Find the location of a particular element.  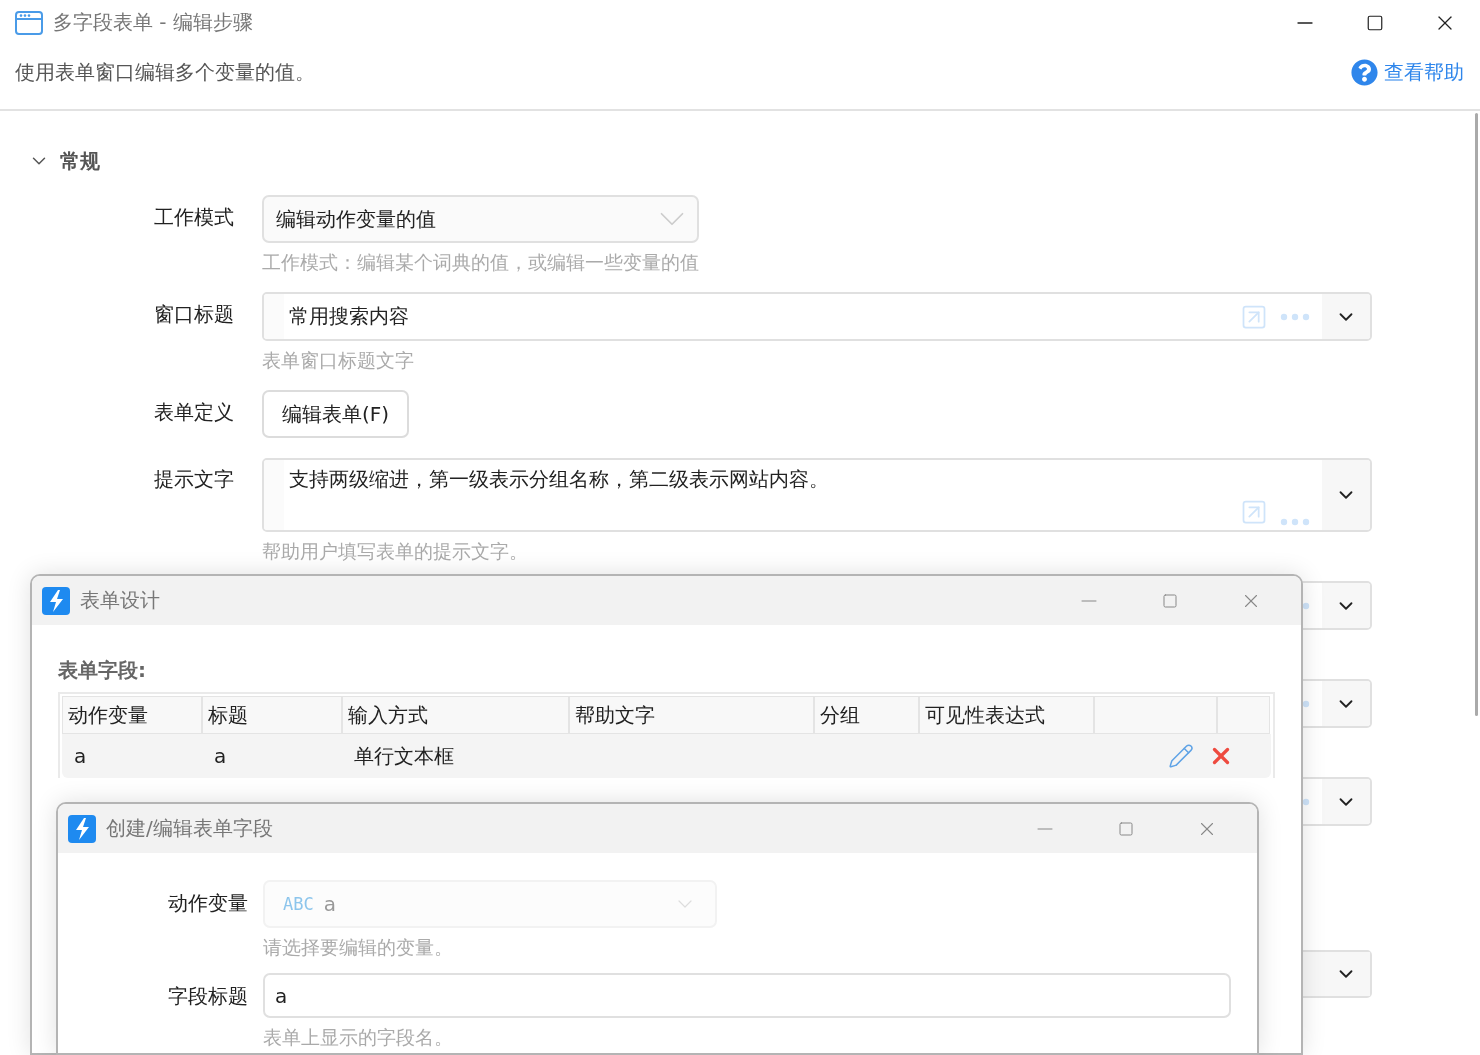

description-text: 使用表单窗口编辑多个变量的值。 is located at coordinates (165, 72).